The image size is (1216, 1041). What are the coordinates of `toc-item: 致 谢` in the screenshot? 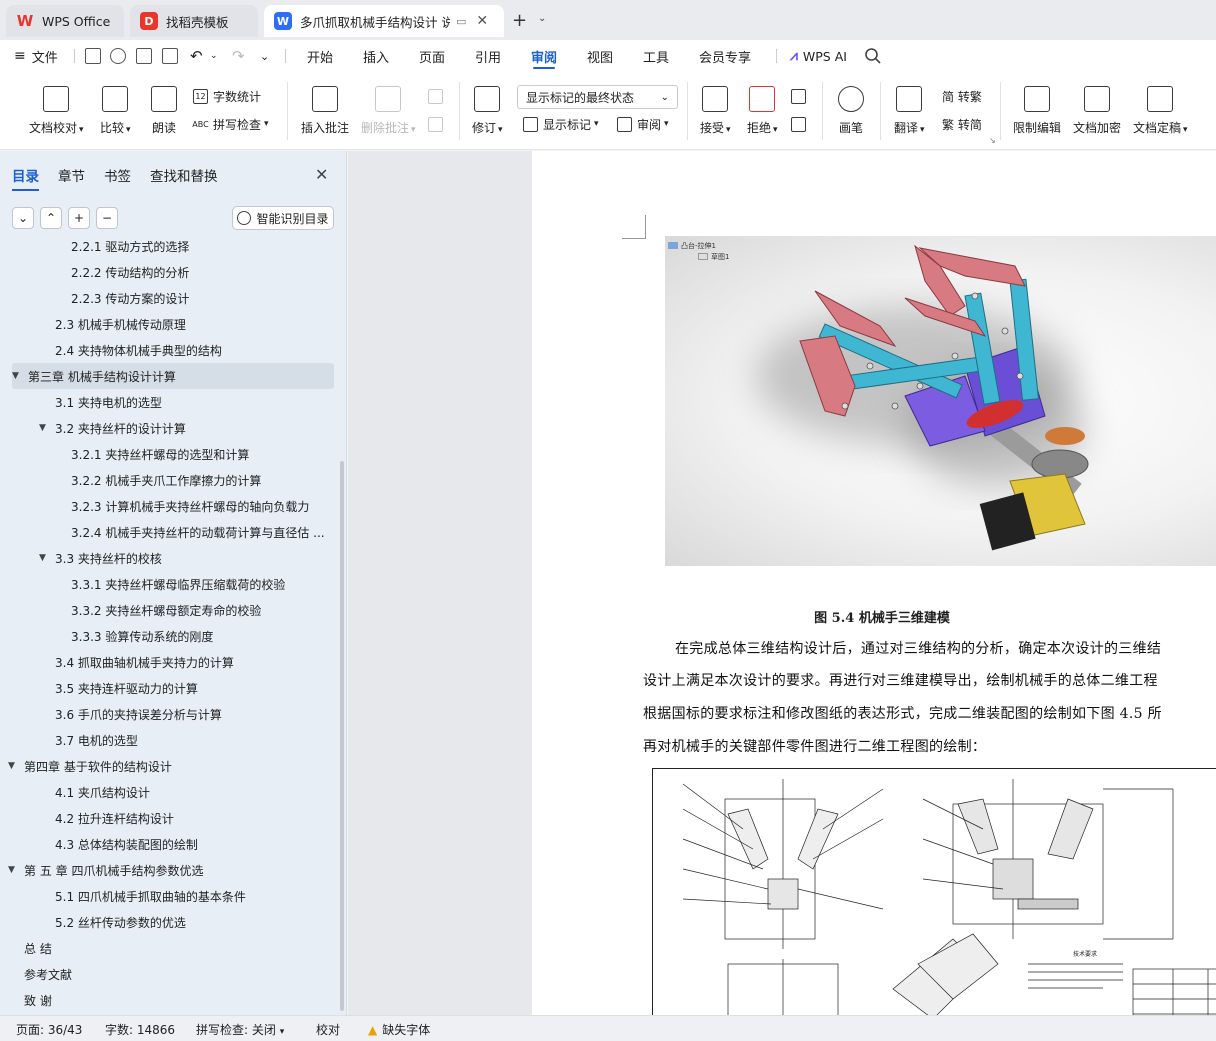 It's located at (38, 1000).